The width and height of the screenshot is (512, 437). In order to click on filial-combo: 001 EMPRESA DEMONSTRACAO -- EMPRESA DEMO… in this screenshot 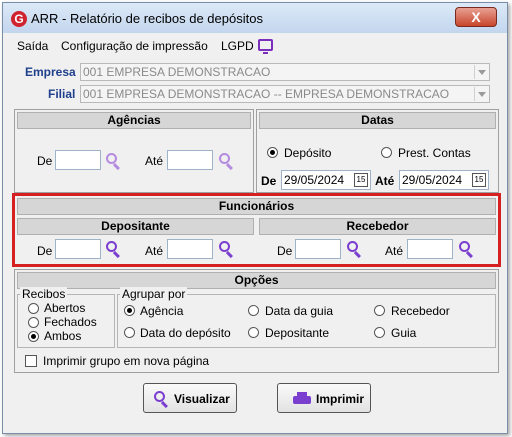, I will do `click(285, 94)`.